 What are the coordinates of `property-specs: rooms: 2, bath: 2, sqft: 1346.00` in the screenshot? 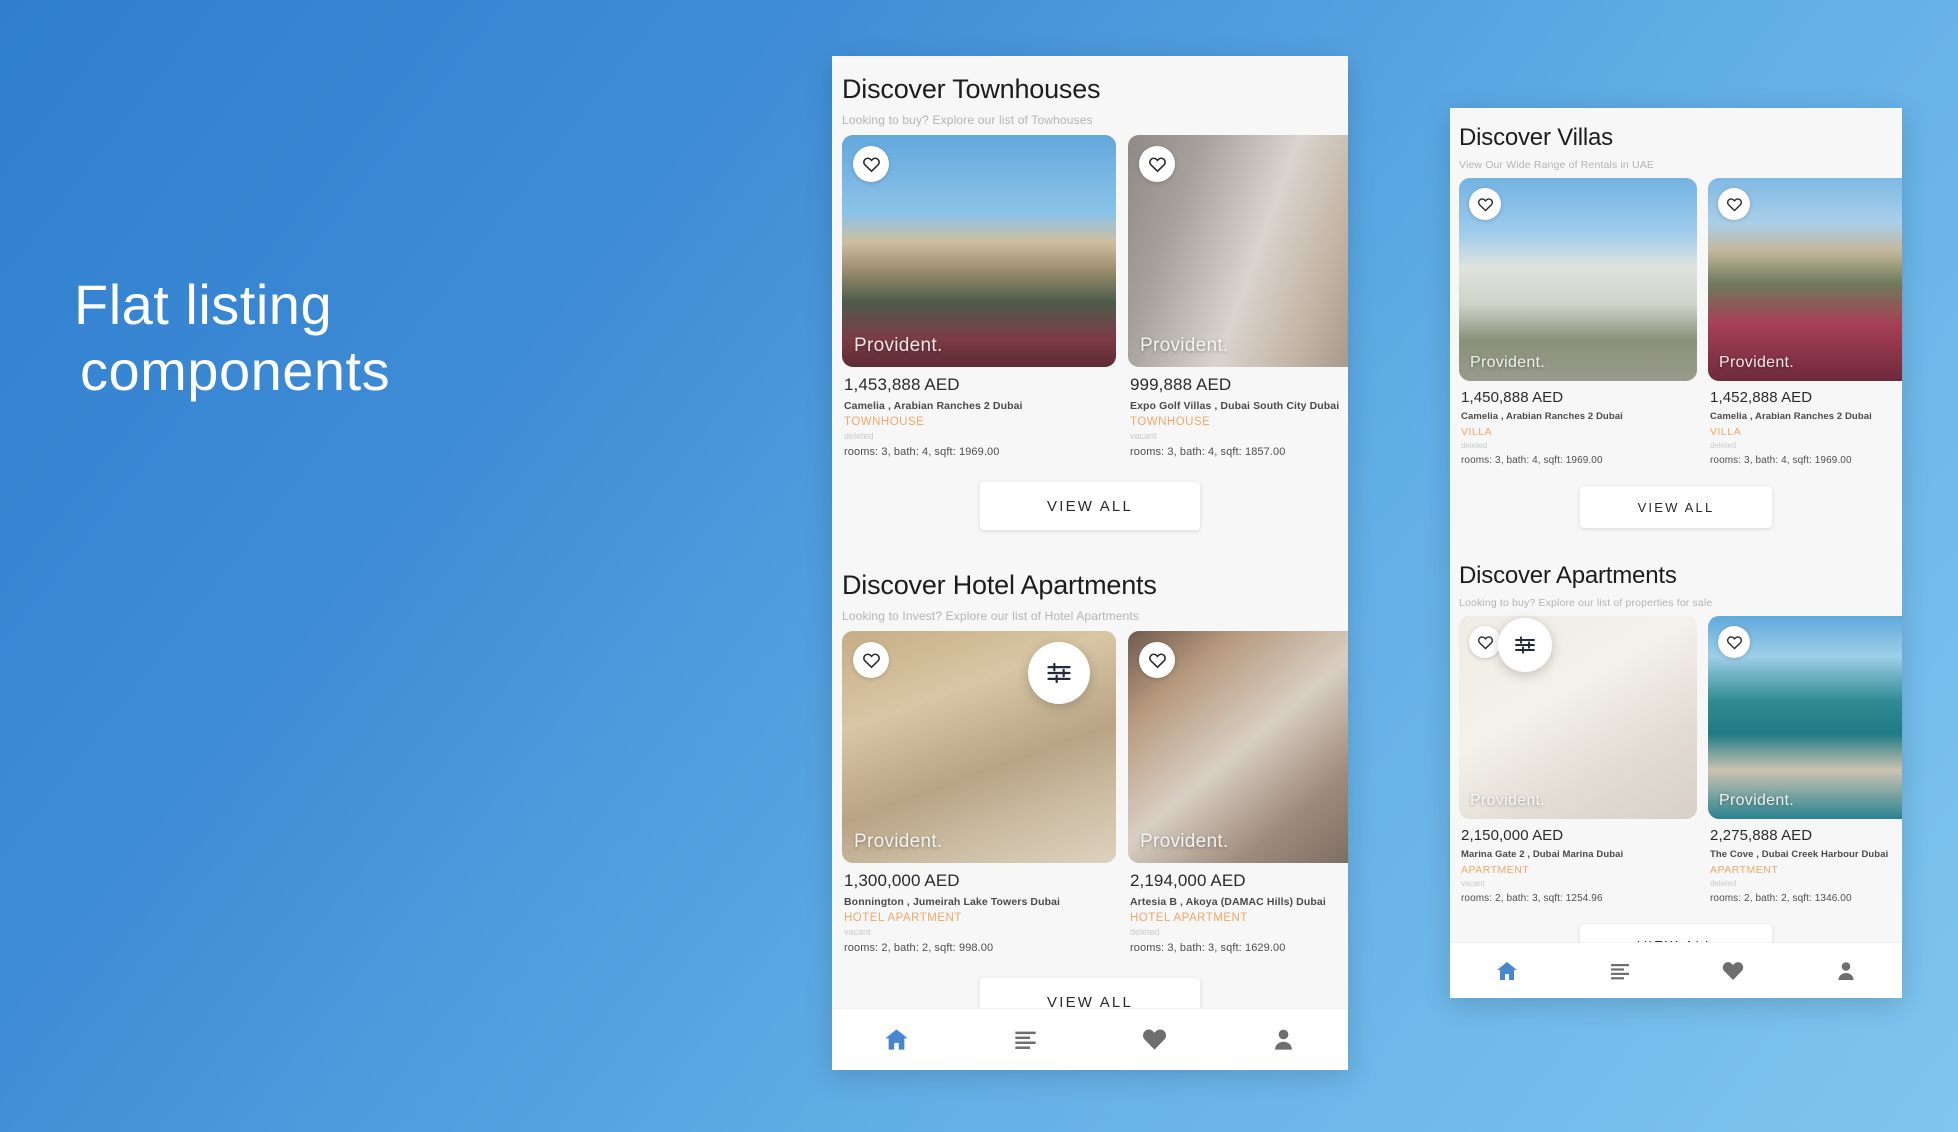 It's located at (1781, 898).